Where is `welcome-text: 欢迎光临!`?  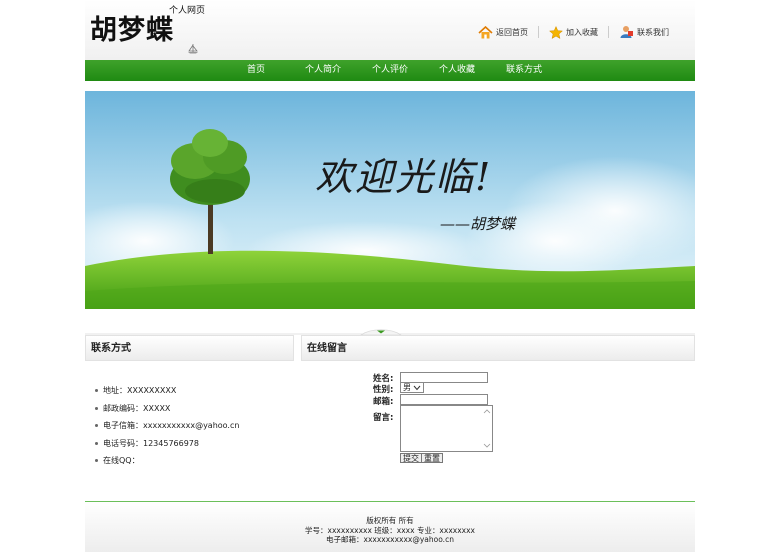
welcome-text: 欢迎光临! is located at coordinates (404, 177).